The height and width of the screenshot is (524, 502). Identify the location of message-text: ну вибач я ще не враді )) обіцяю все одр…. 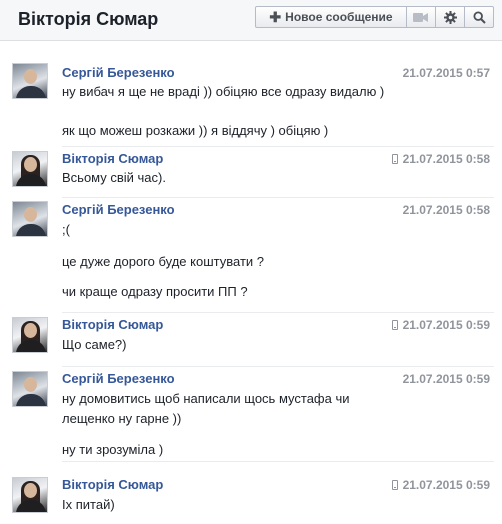
(223, 91).